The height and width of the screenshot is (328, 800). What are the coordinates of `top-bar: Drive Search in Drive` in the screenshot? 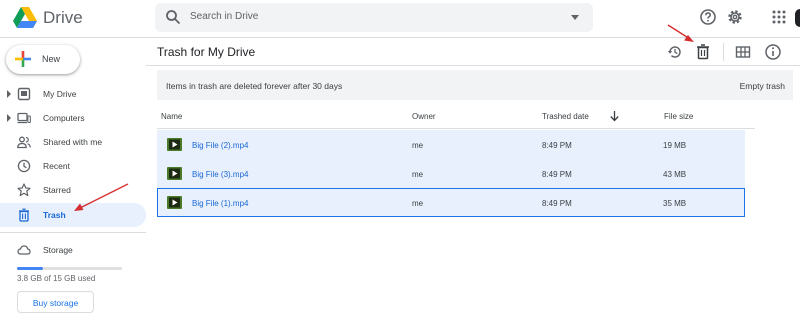 It's located at (400, 19).